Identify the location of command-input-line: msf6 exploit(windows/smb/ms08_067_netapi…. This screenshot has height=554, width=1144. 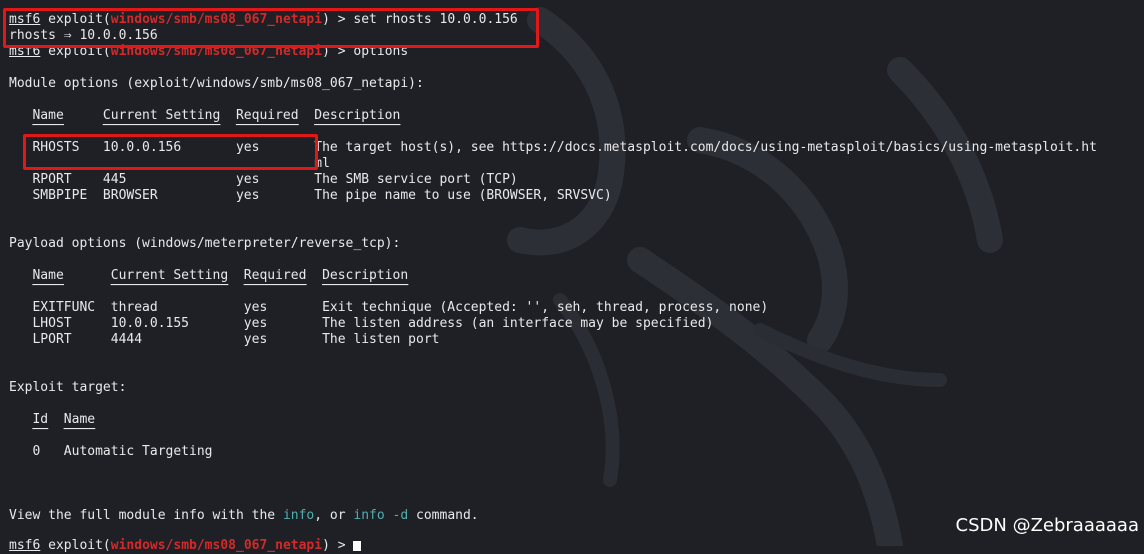
(185, 546).